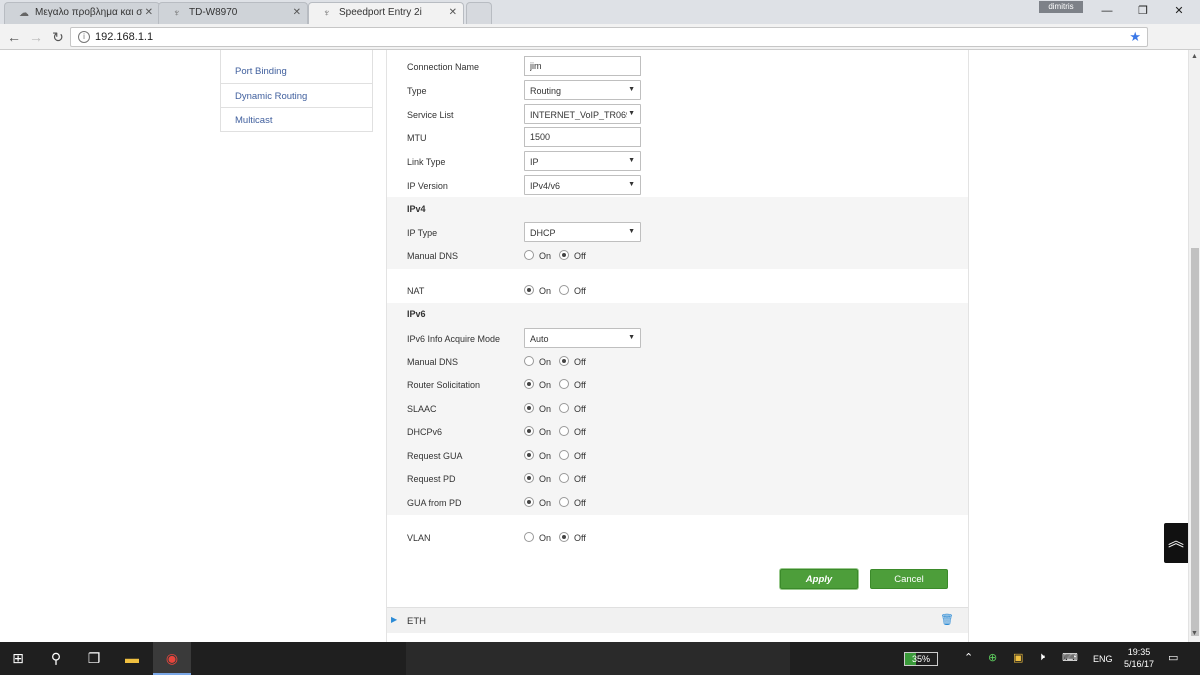  I want to click on new-tab-button, so click(479, 13).